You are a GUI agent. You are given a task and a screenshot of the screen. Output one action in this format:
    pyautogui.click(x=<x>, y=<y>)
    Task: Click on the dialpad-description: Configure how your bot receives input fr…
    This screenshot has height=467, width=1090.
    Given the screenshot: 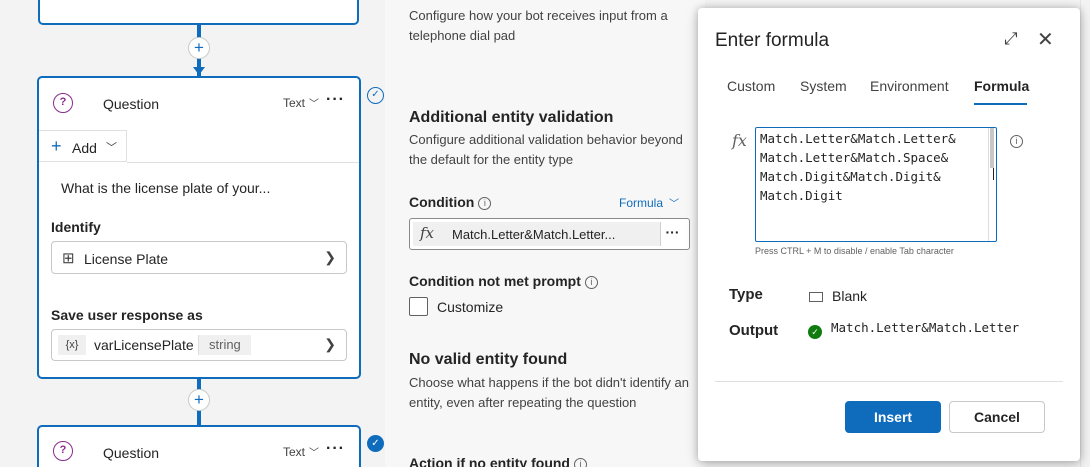 What is the action you would take?
    pyautogui.click(x=538, y=25)
    